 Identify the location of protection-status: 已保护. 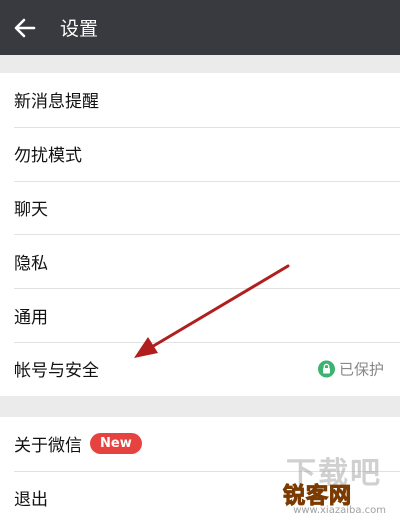
(350, 368).